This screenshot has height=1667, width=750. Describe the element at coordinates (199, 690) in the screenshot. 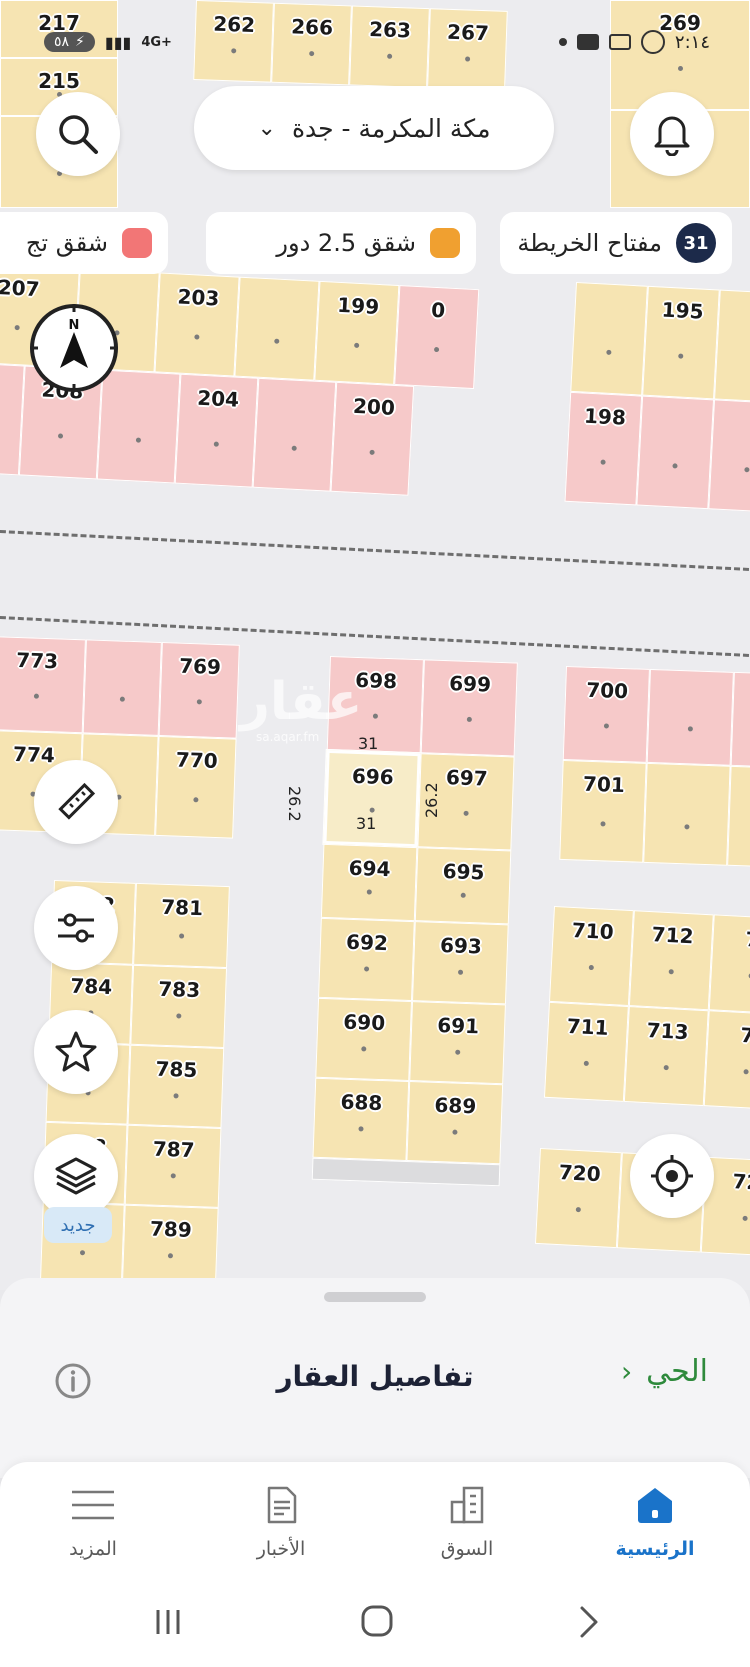

I see `land-plot: 769` at that location.